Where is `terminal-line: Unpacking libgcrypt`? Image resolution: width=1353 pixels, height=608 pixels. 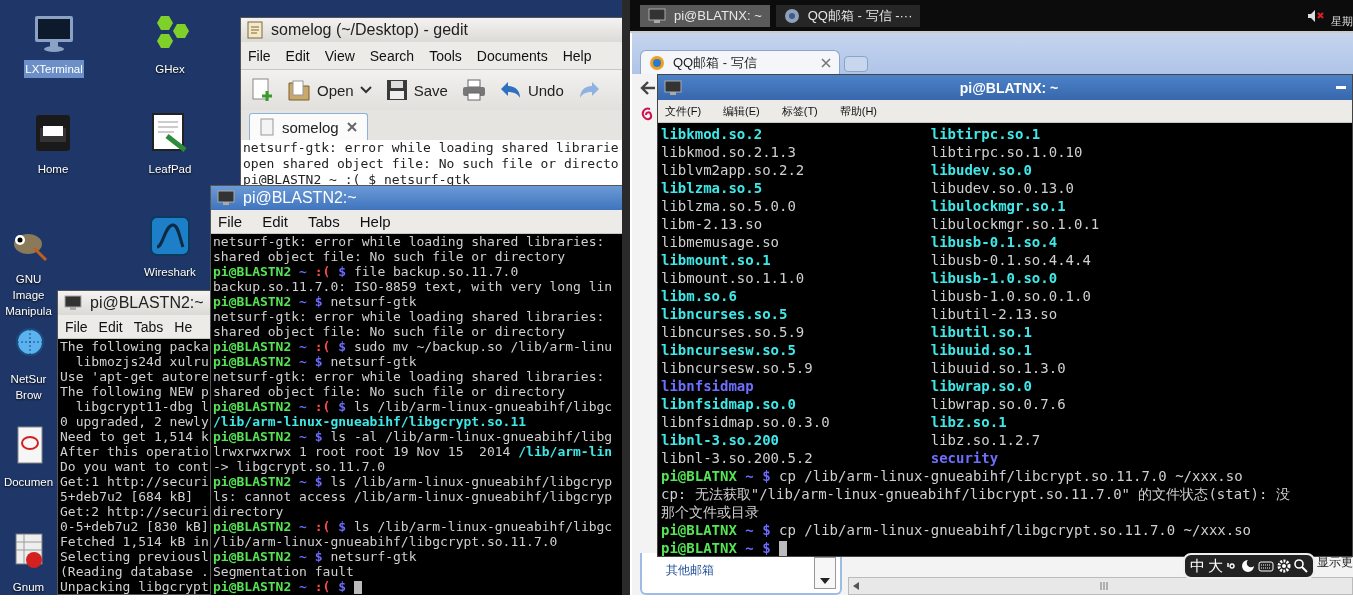 terminal-line: Unpacking libgcrypt is located at coordinates (134, 586).